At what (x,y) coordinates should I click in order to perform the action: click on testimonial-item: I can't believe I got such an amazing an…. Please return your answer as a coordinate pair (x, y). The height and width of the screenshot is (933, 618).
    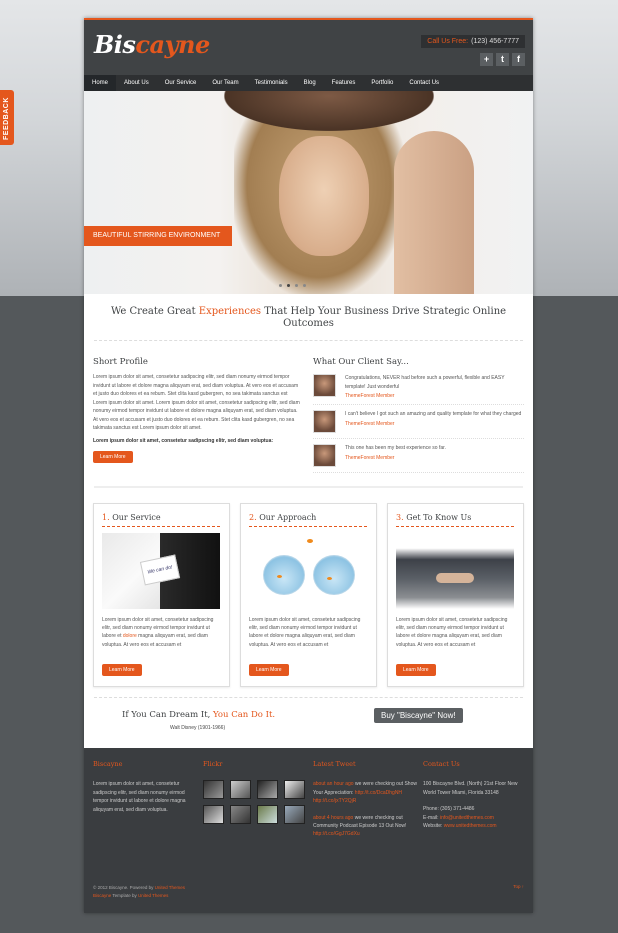
    Looking at the image, I should click on (418, 422).